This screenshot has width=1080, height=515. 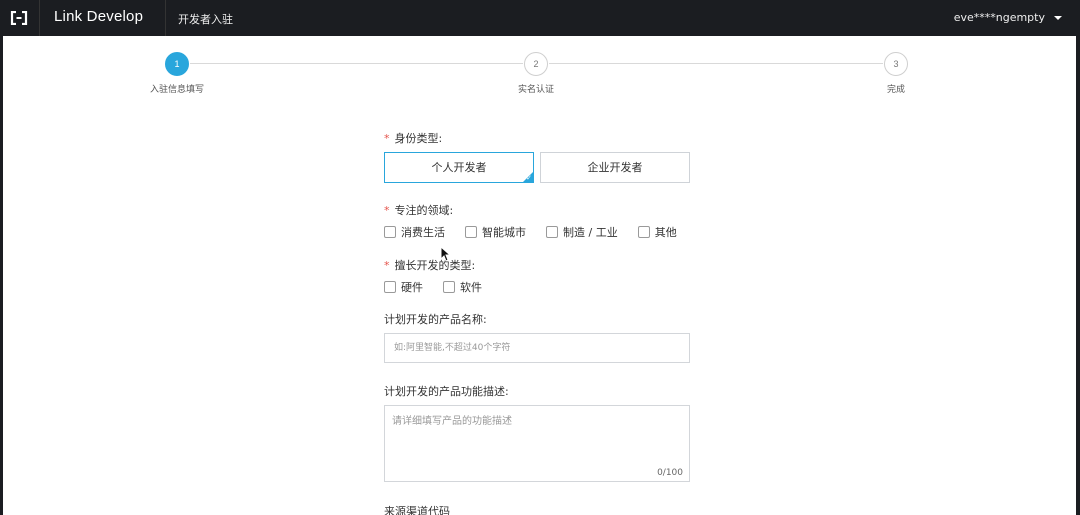 I want to click on top-navigation-bar: Link Develop 开发者入驻 eve****ngempty, so click(x=540, y=18).